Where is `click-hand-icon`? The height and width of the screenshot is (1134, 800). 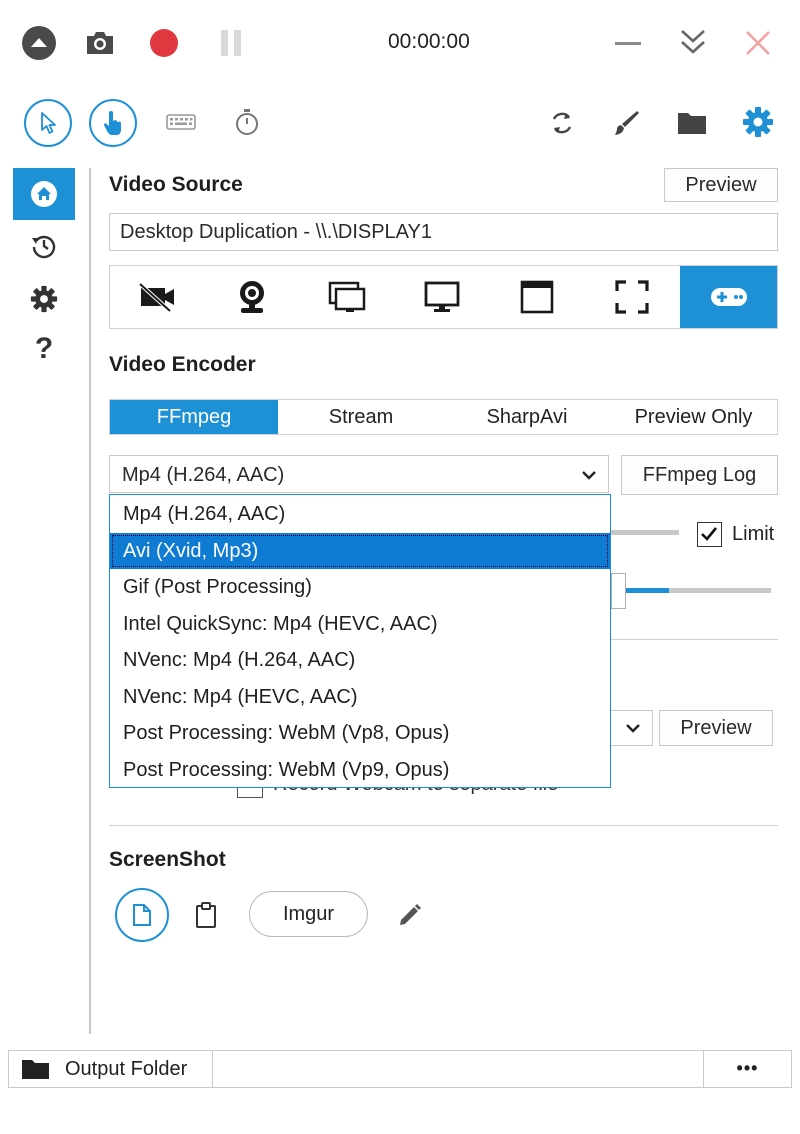 click-hand-icon is located at coordinates (112, 123).